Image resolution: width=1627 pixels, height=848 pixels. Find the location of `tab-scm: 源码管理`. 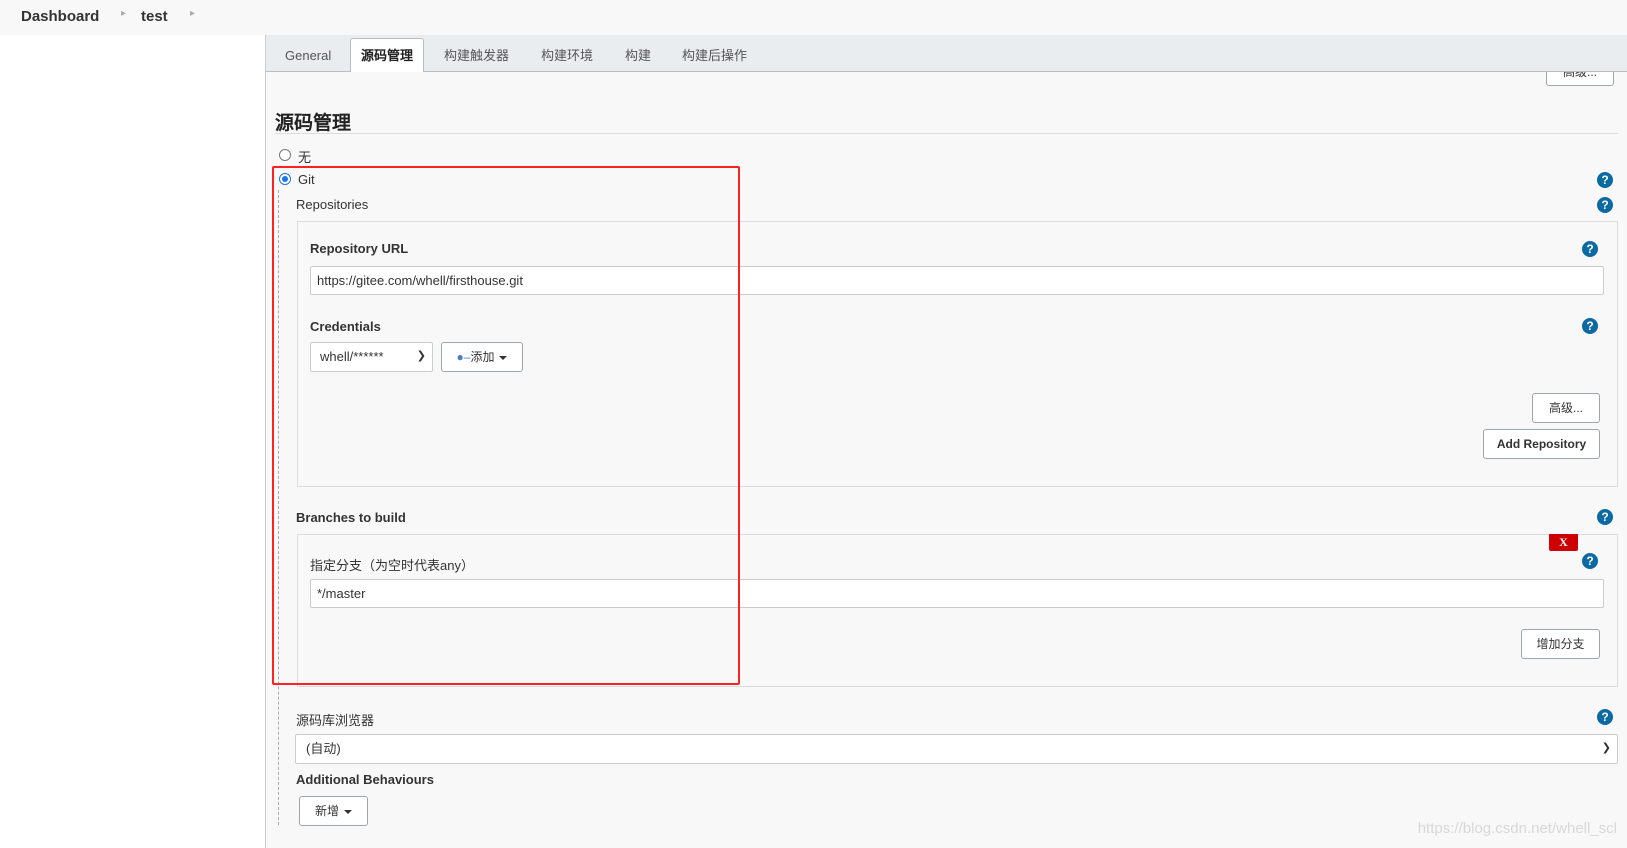

tab-scm: 源码管理 is located at coordinates (387, 55).